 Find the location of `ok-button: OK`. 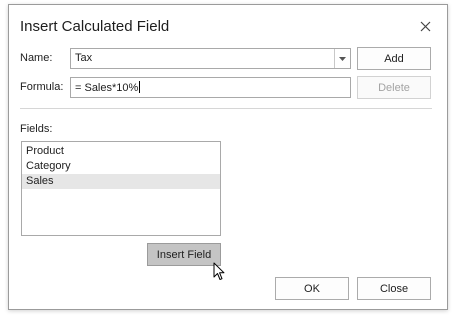

ok-button: OK is located at coordinates (312, 288).